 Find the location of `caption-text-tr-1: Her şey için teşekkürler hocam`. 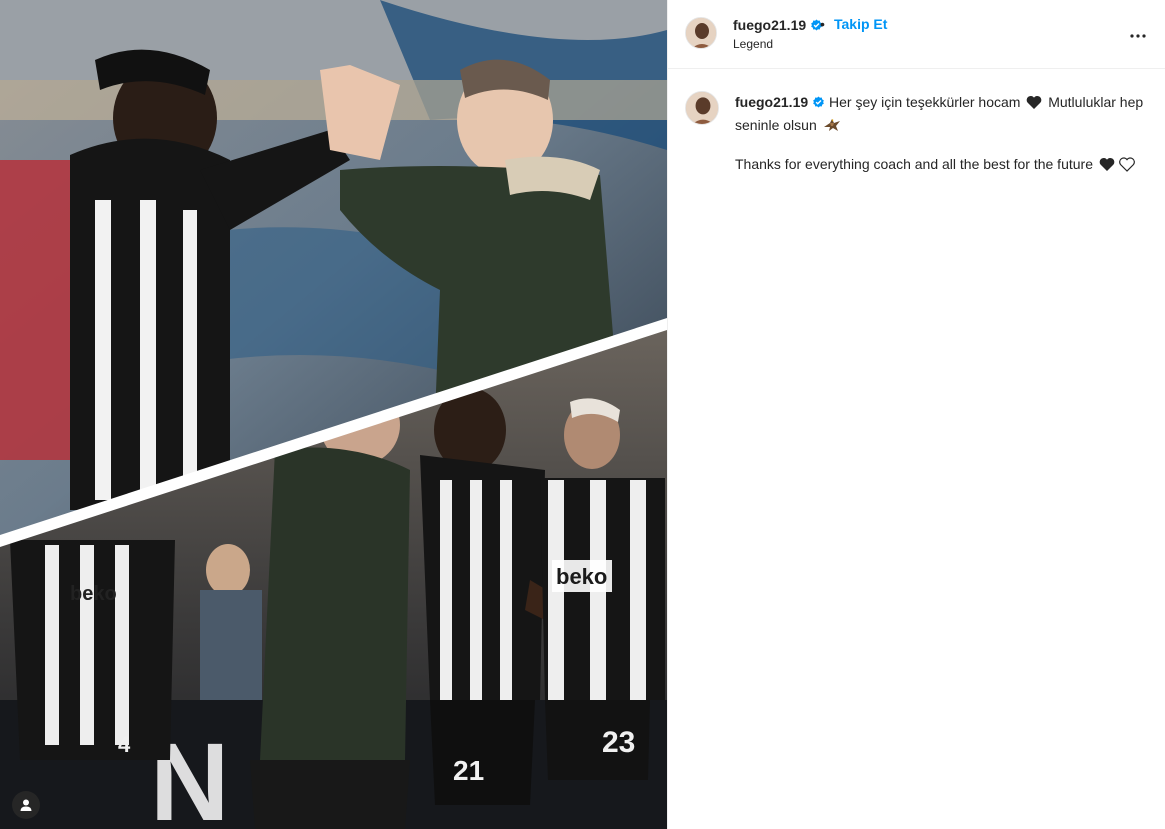

caption-text-tr-1: Her şey için teşekkürler hocam is located at coordinates (925, 102).